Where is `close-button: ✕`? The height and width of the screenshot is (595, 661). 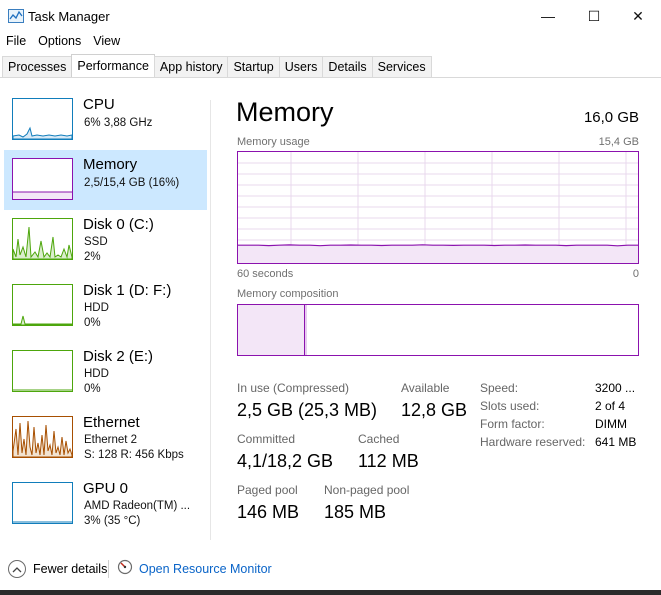 close-button: ✕ is located at coordinates (638, 16).